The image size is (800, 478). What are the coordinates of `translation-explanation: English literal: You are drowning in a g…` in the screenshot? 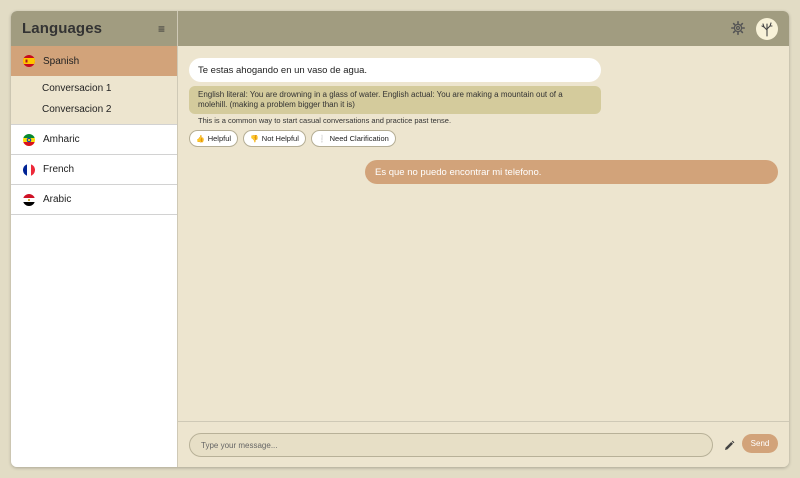 It's located at (395, 100).